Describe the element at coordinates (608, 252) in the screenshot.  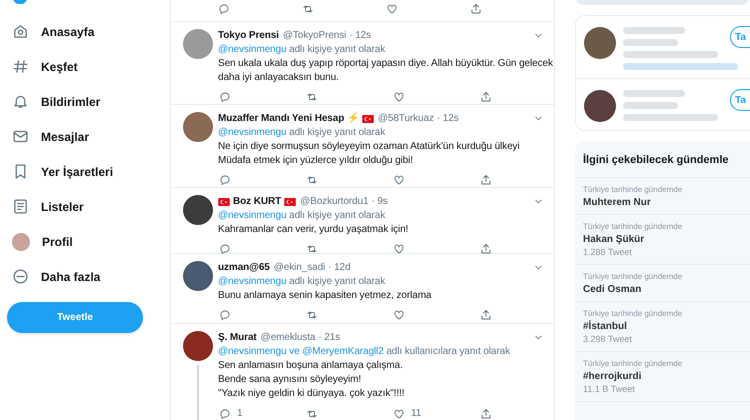
I see `trend-count: 1.288 Tweet` at that location.